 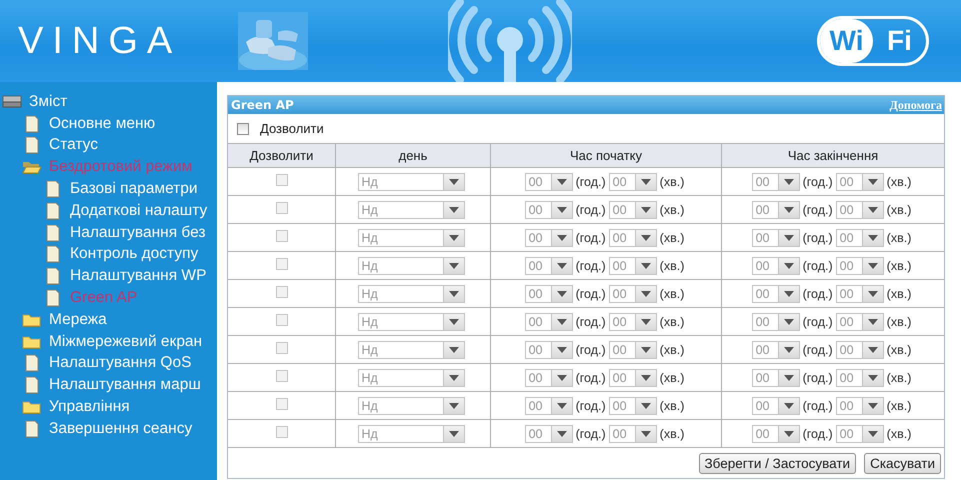 I want to click on menu-item: Налаштування марш, so click(x=125, y=385).